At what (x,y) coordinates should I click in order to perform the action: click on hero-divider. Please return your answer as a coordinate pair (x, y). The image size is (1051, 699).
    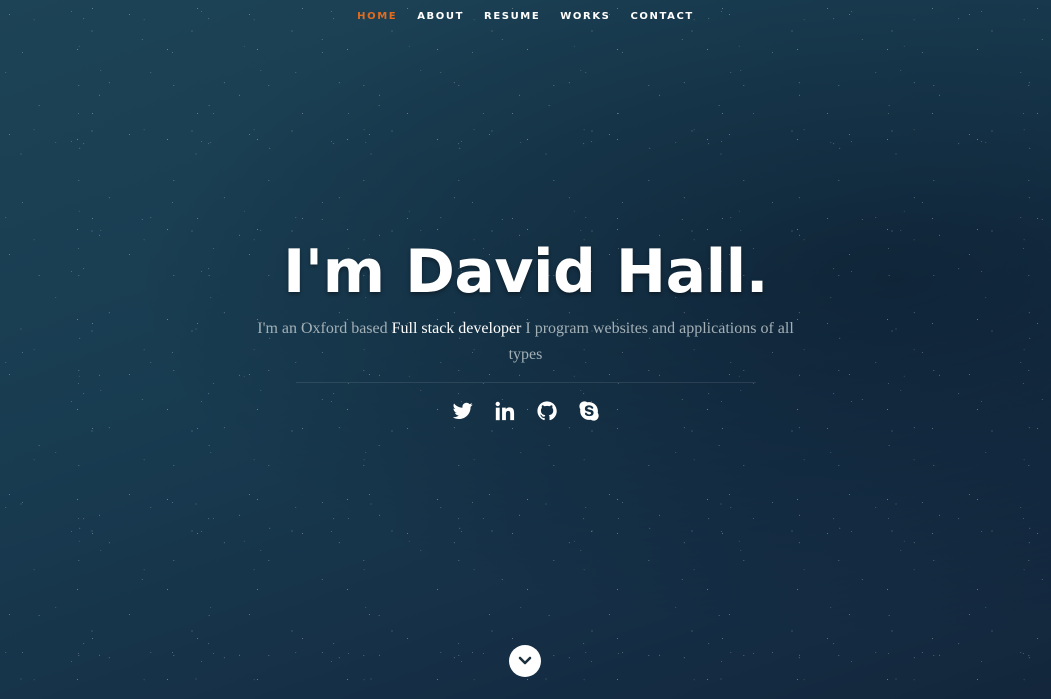
    Looking at the image, I should click on (525, 382).